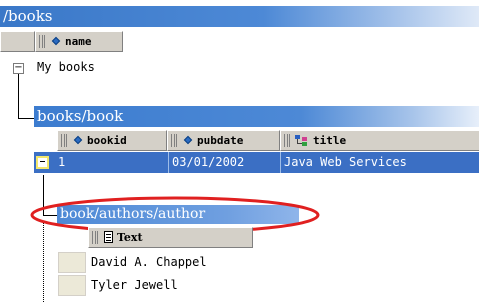  Describe the element at coordinates (42, 162) in the screenshot. I see `collapse-icon` at that location.